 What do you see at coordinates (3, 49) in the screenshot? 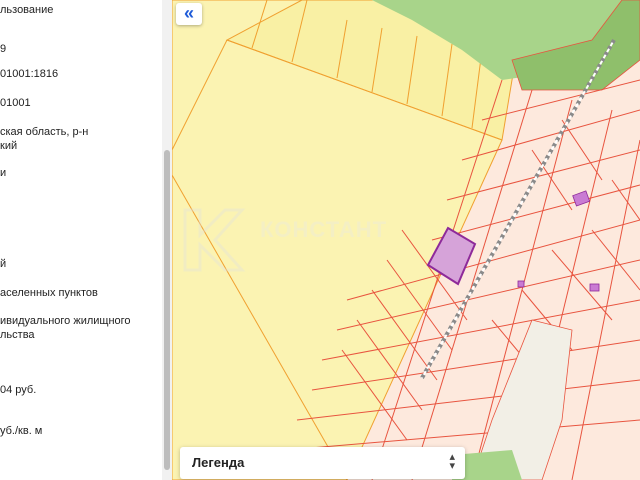
I see `info-row-number: 9` at bounding box center [3, 49].